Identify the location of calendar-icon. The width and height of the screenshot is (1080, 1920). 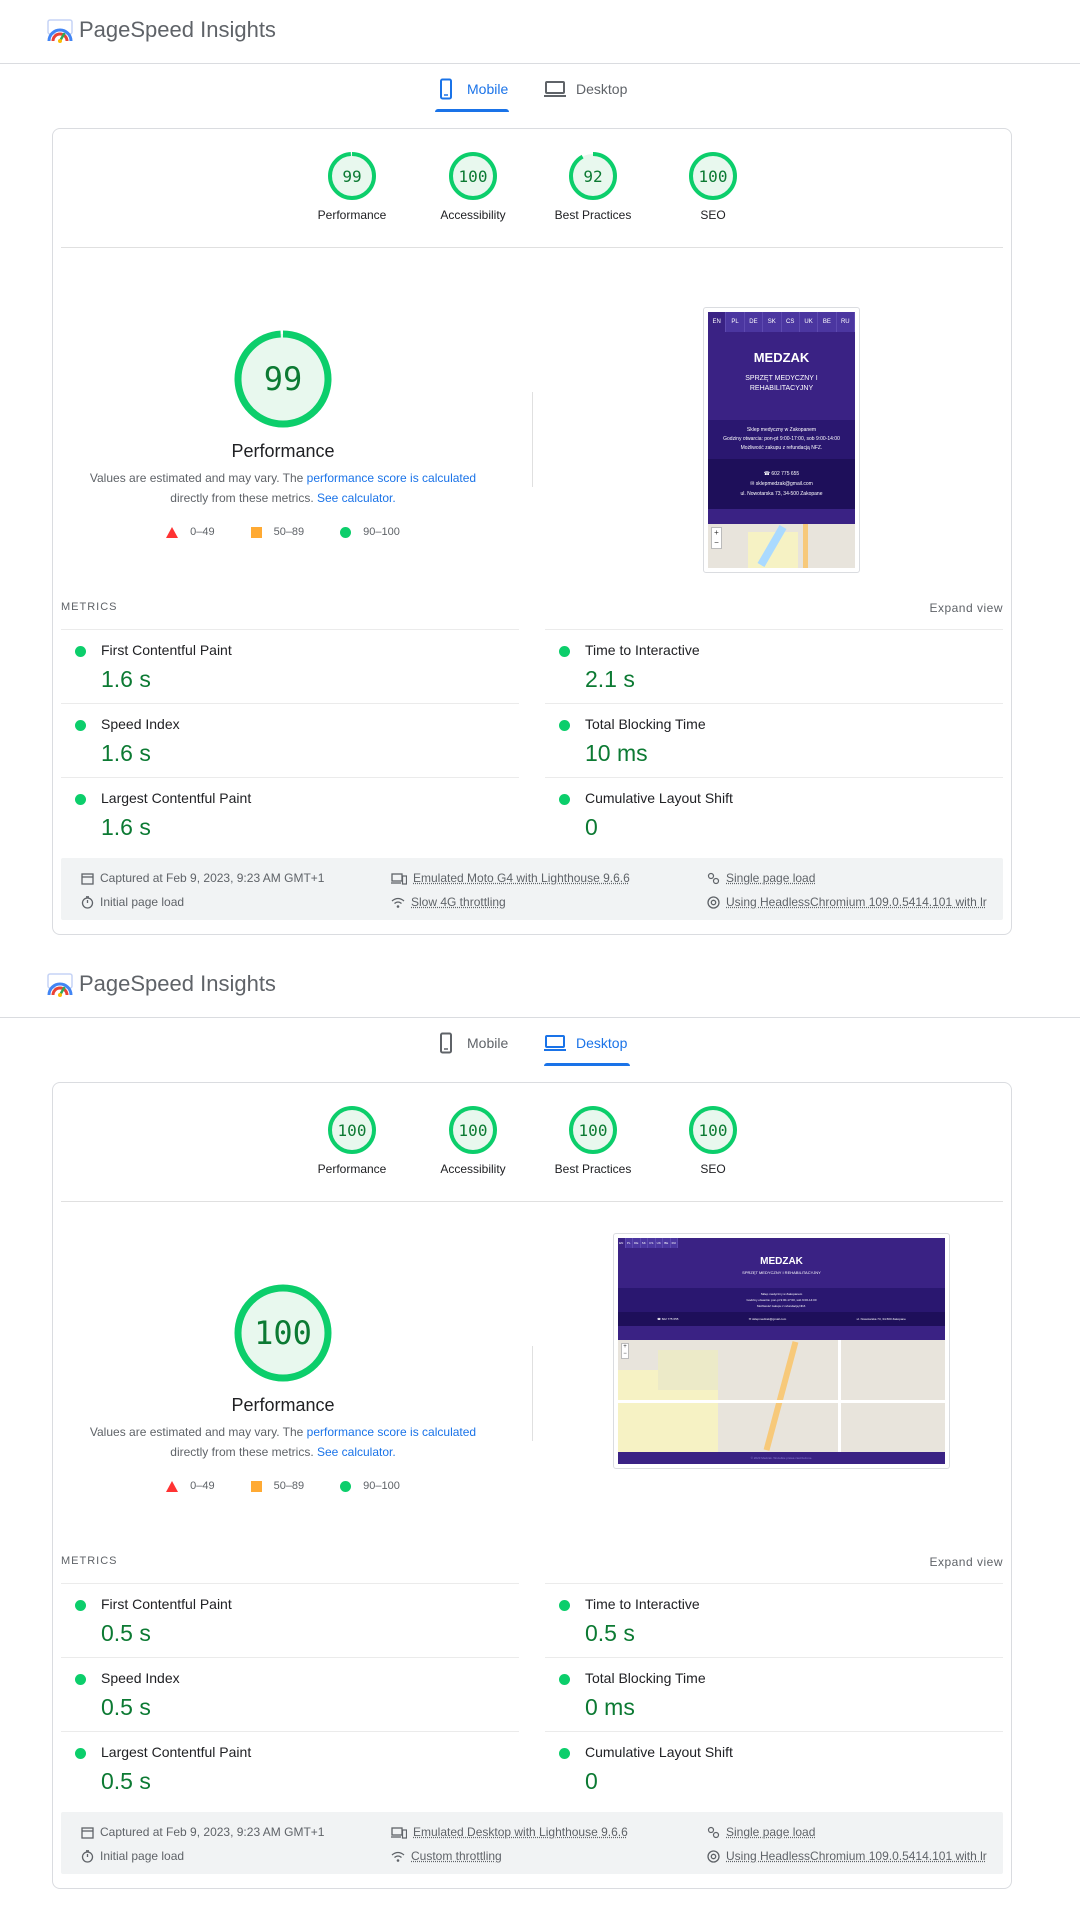
(87, 1832).